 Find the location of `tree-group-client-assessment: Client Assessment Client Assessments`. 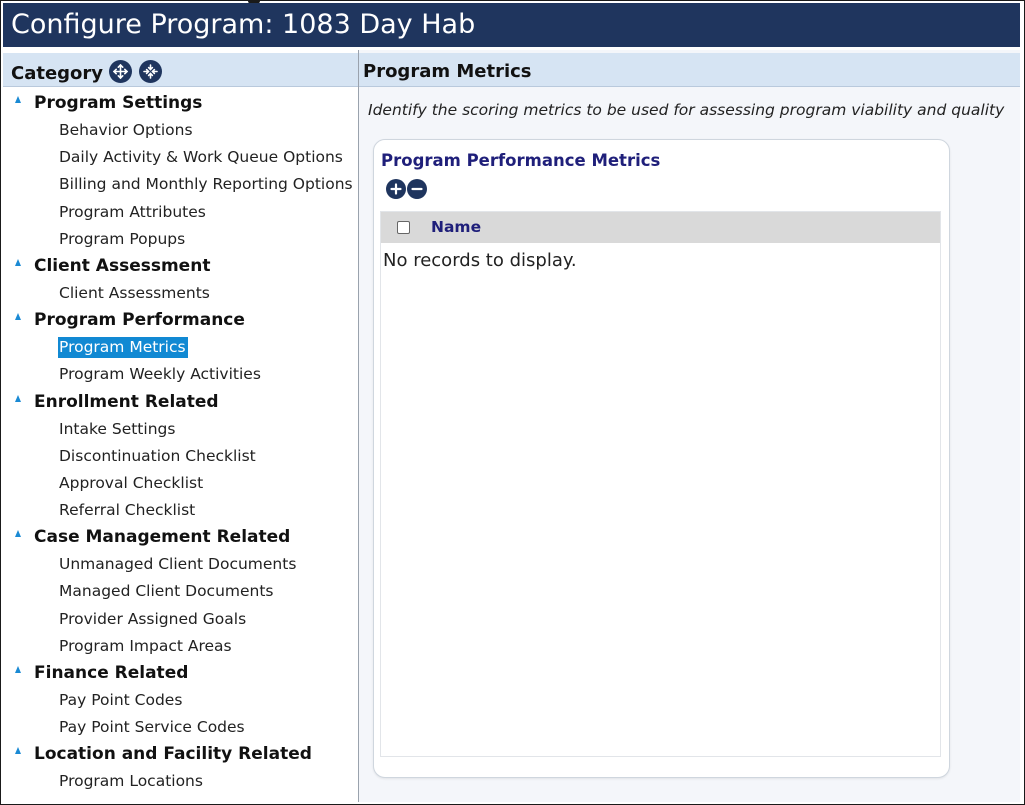

tree-group-client-assessment: Client Assessment Client Assessments is located at coordinates (180, 280).